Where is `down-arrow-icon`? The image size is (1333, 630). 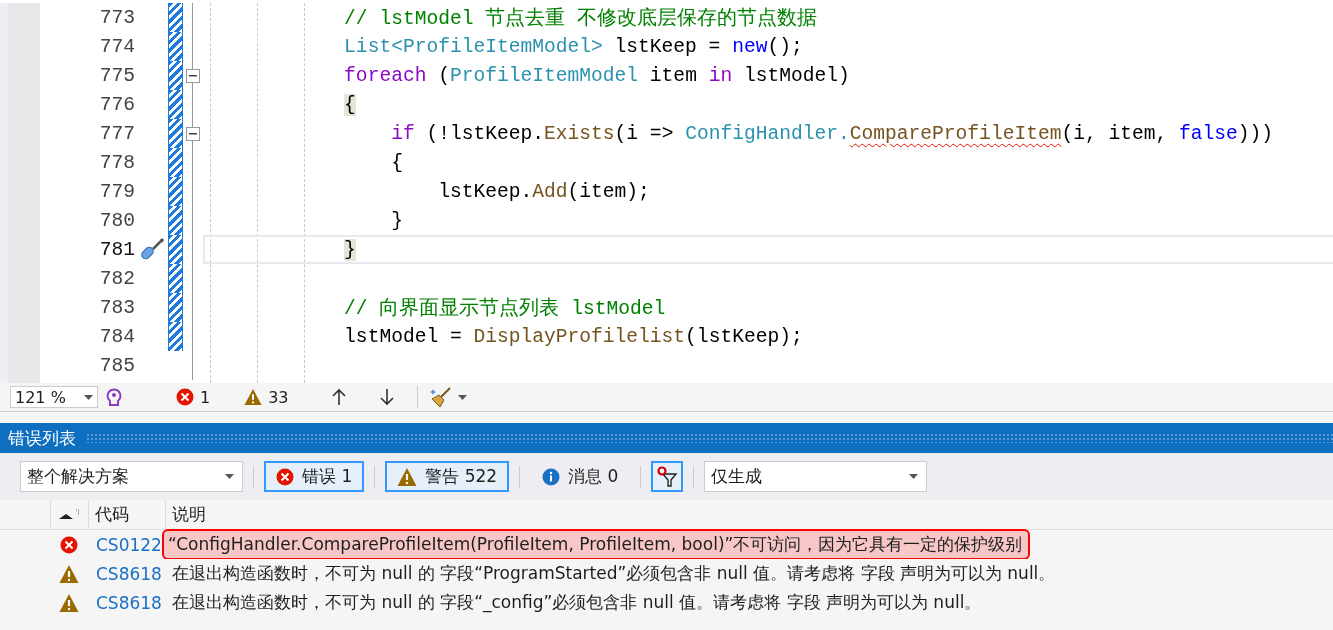 down-arrow-icon is located at coordinates (386, 397).